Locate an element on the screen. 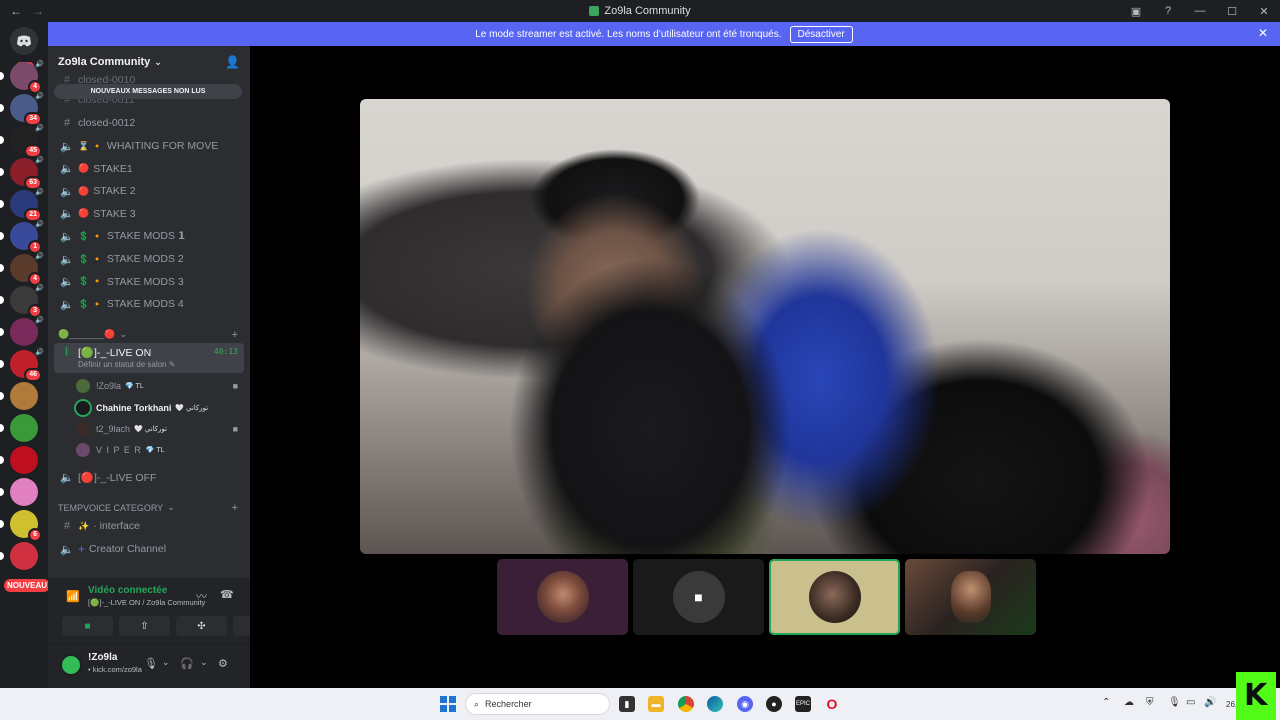  chevron-up-icon: ⌃ is located at coordinates (1106, 702).